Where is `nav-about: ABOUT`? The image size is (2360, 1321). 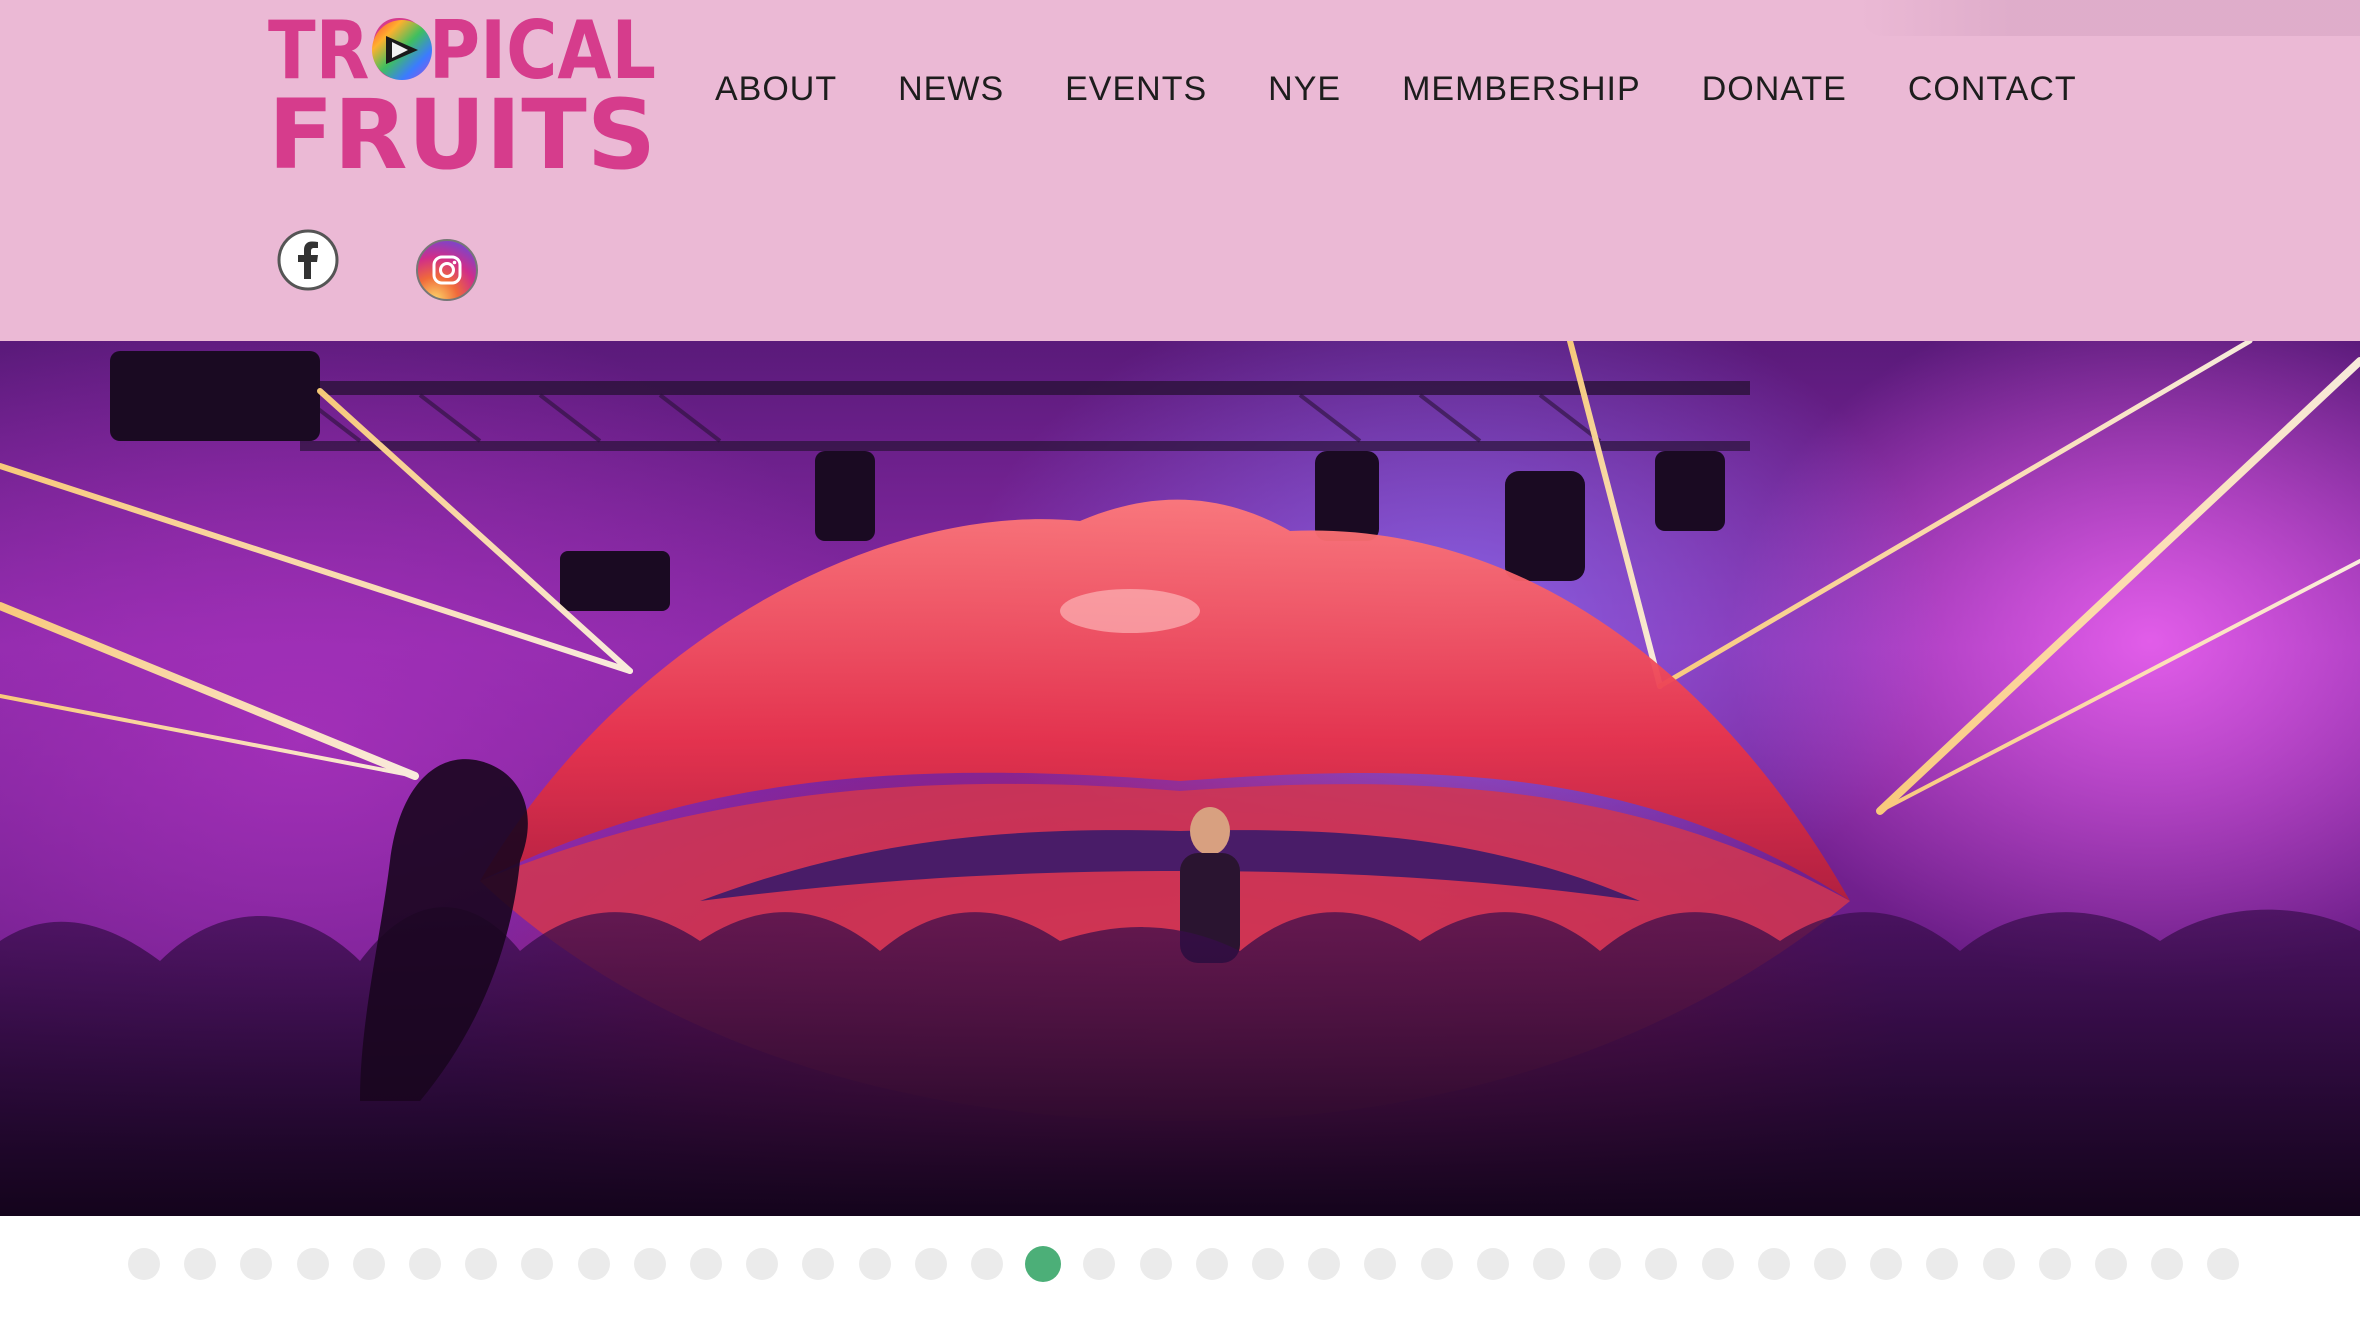 nav-about: ABOUT is located at coordinates (776, 89).